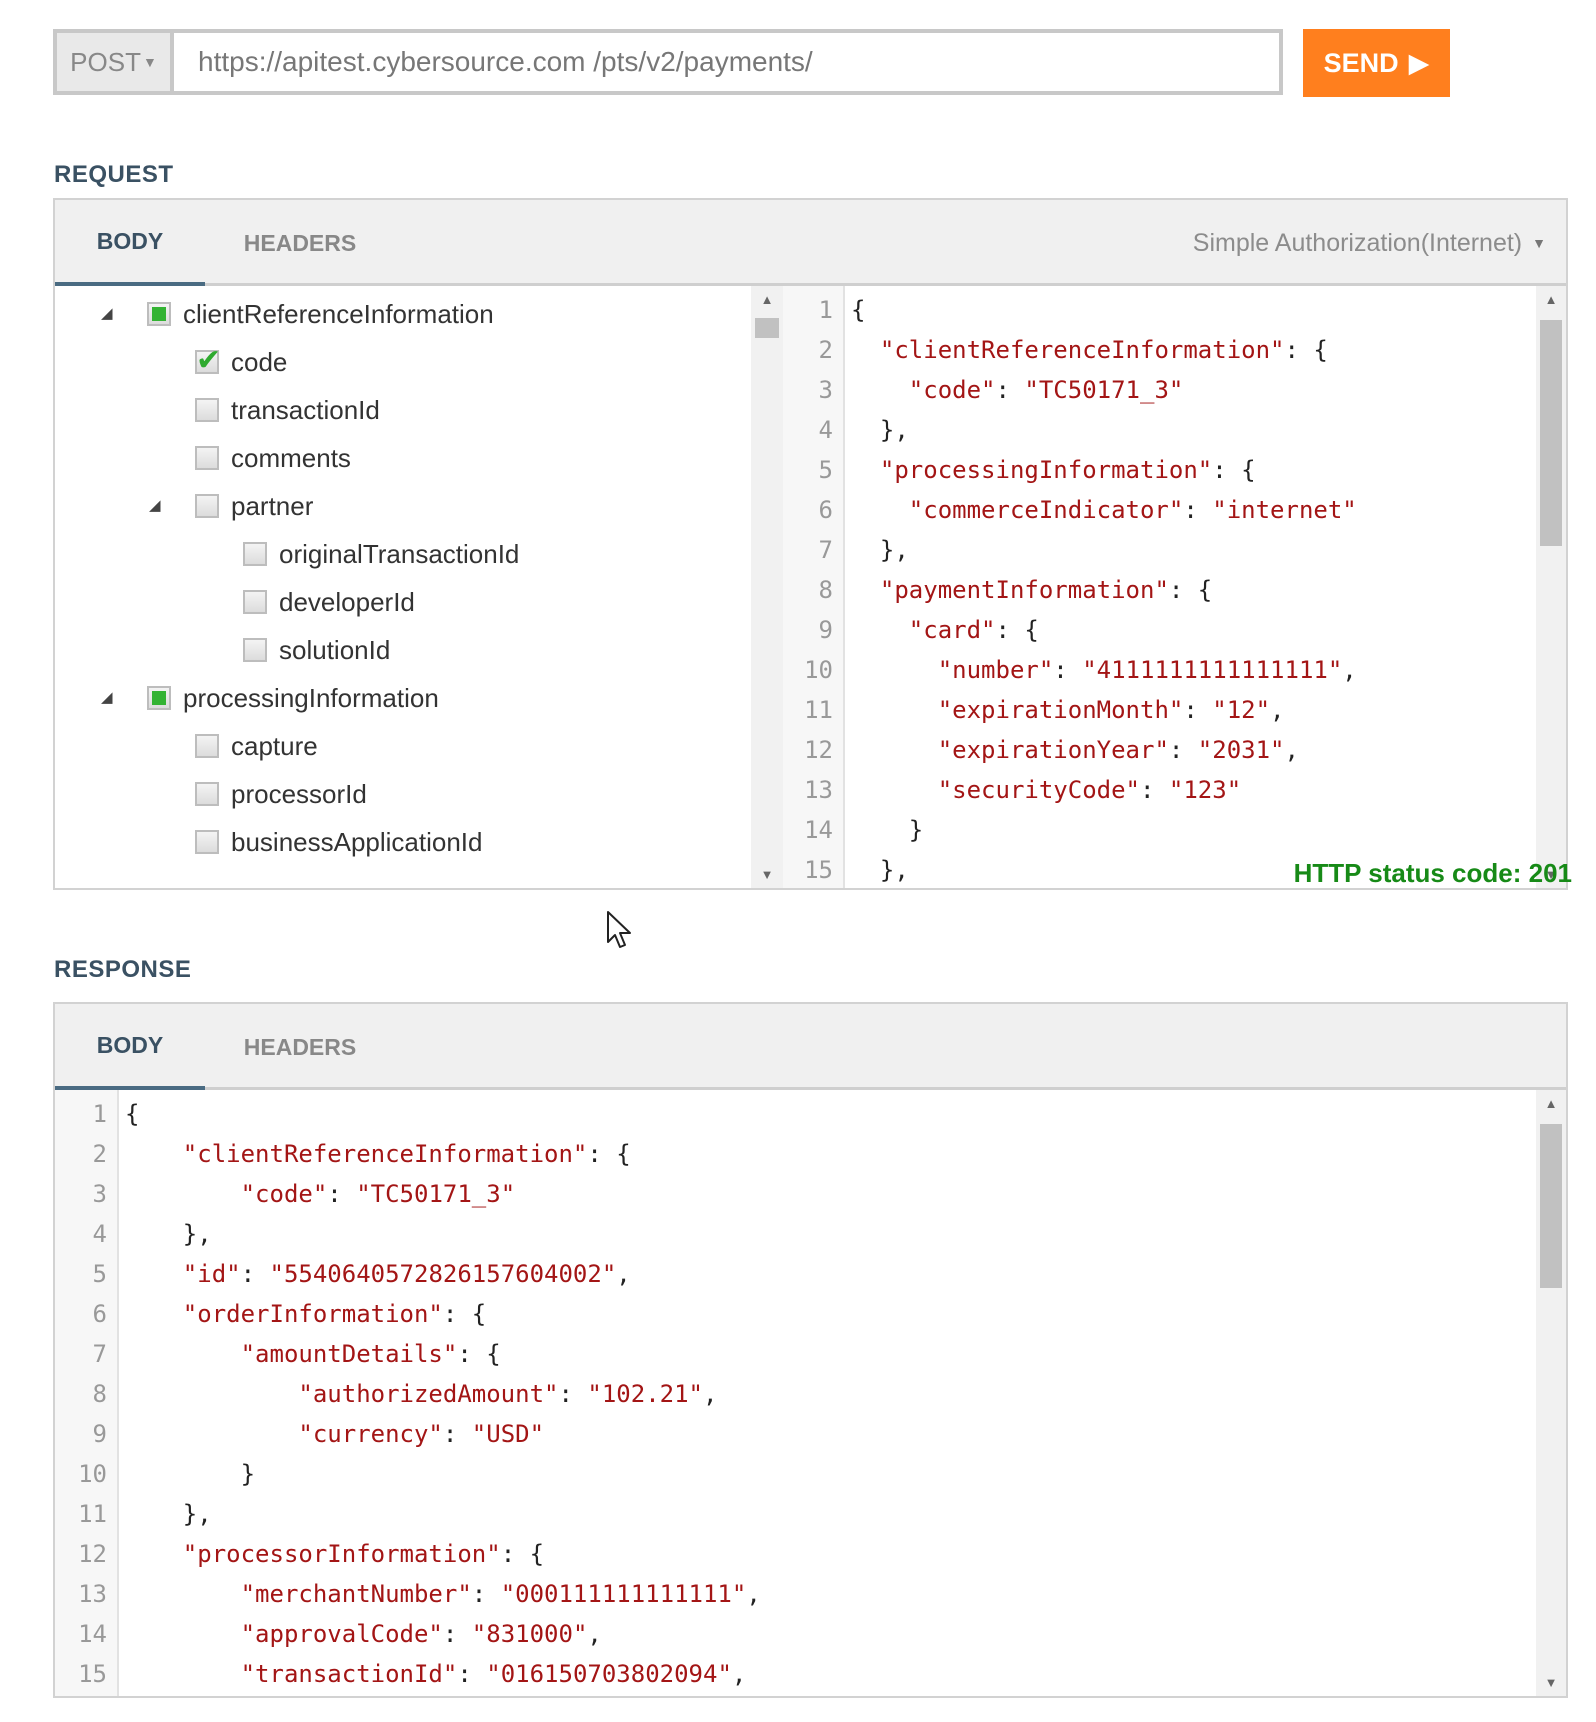  Describe the element at coordinates (363, 1554) in the screenshot. I see `code-line: "processorInformation": {` at that location.